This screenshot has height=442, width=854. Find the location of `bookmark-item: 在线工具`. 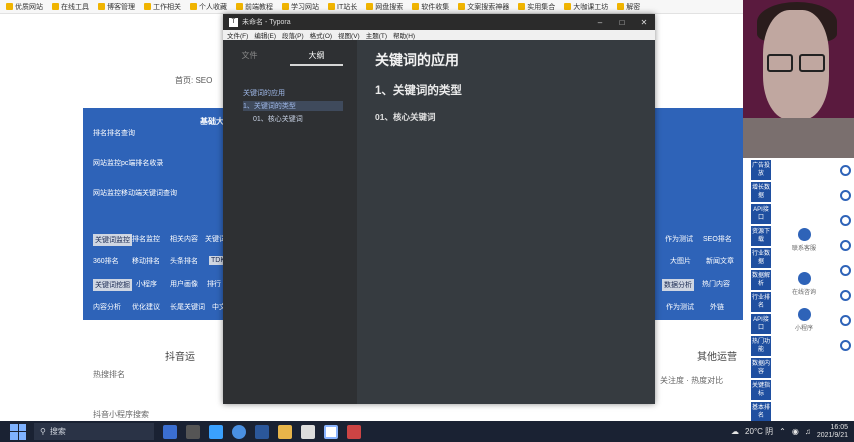

bookmark-item: 在线工具 is located at coordinates (70, 7).